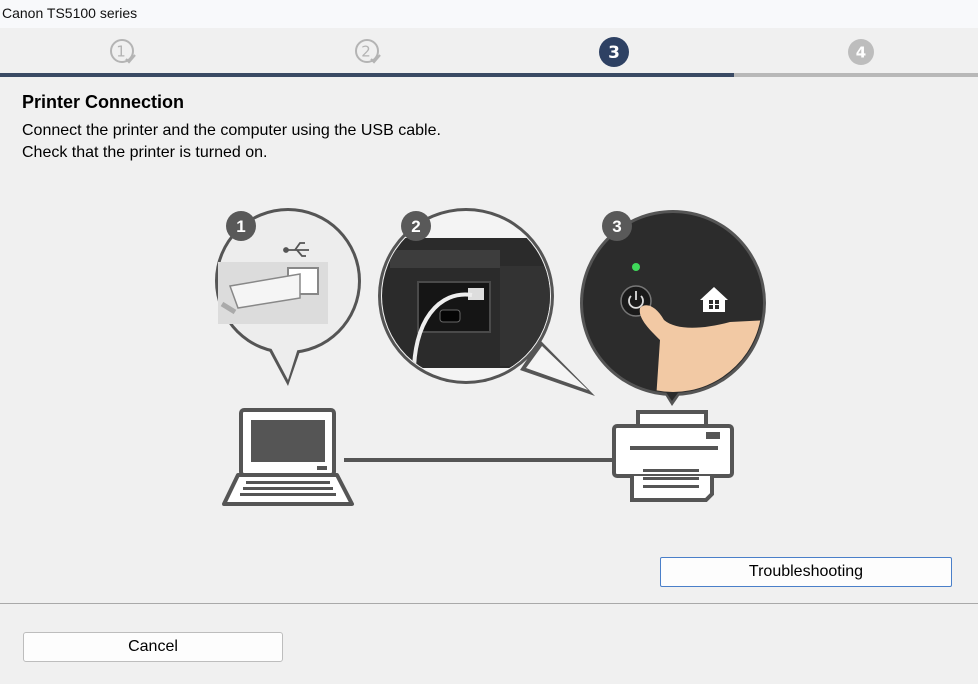 This screenshot has width=978, height=684. What do you see at coordinates (806, 572) in the screenshot?
I see `troubleshooting-button: Troubleshooting` at bounding box center [806, 572].